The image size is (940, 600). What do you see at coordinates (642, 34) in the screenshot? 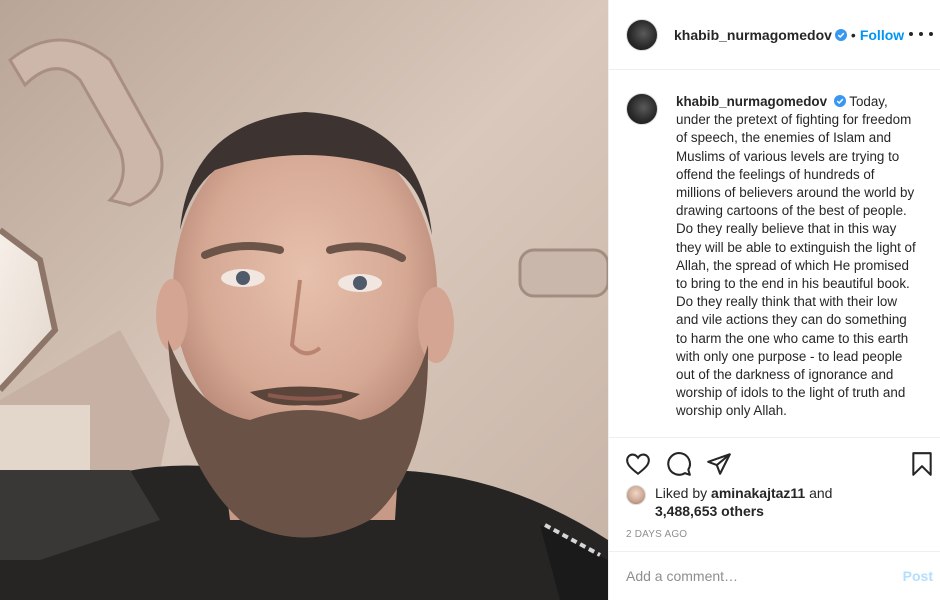
I see `author-avatar` at bounding box center [642, 34].